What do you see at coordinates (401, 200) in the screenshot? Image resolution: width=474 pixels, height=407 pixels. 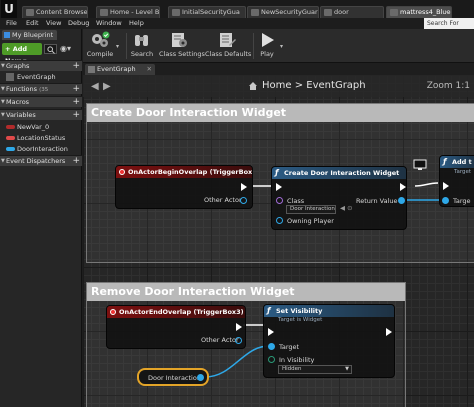 I see `object-pin-return-value` at bounding box center [401, 200].